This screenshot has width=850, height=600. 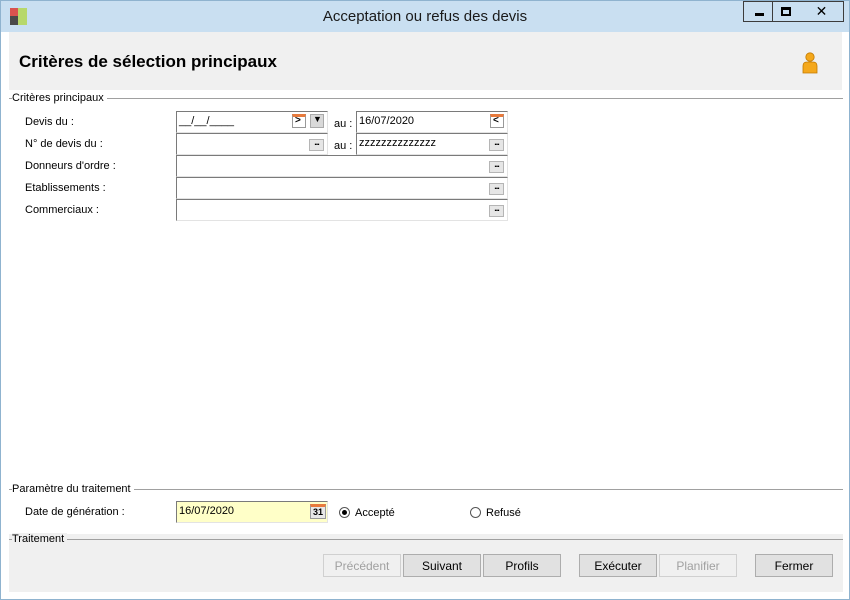 What do you see at coordinates (426, 539) in the screenshot?
I see `traitement-divider` at bounding box center [426, 539].